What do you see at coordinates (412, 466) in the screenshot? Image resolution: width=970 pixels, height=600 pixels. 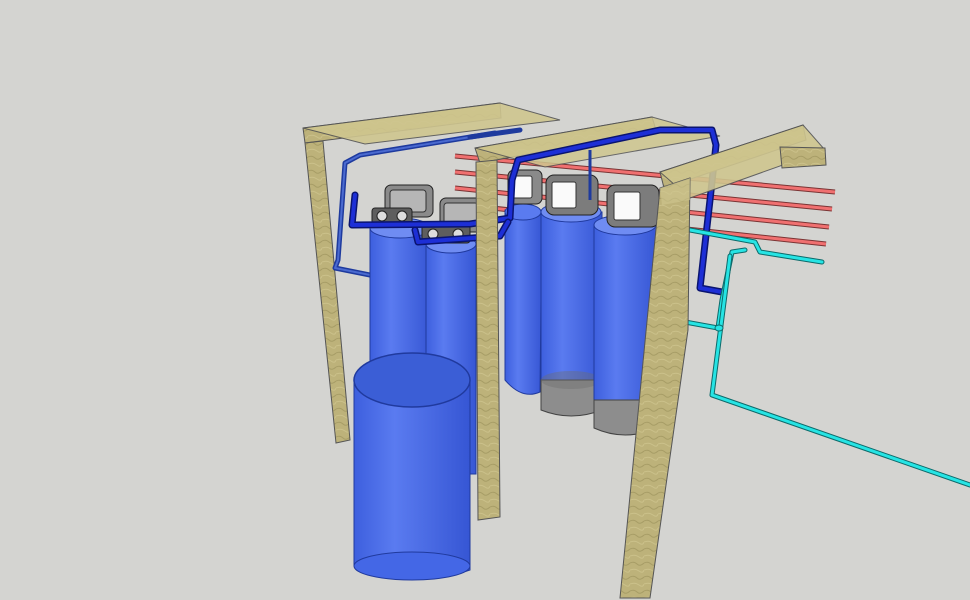 I see `brine-tank` at bounding box center [412, 466].